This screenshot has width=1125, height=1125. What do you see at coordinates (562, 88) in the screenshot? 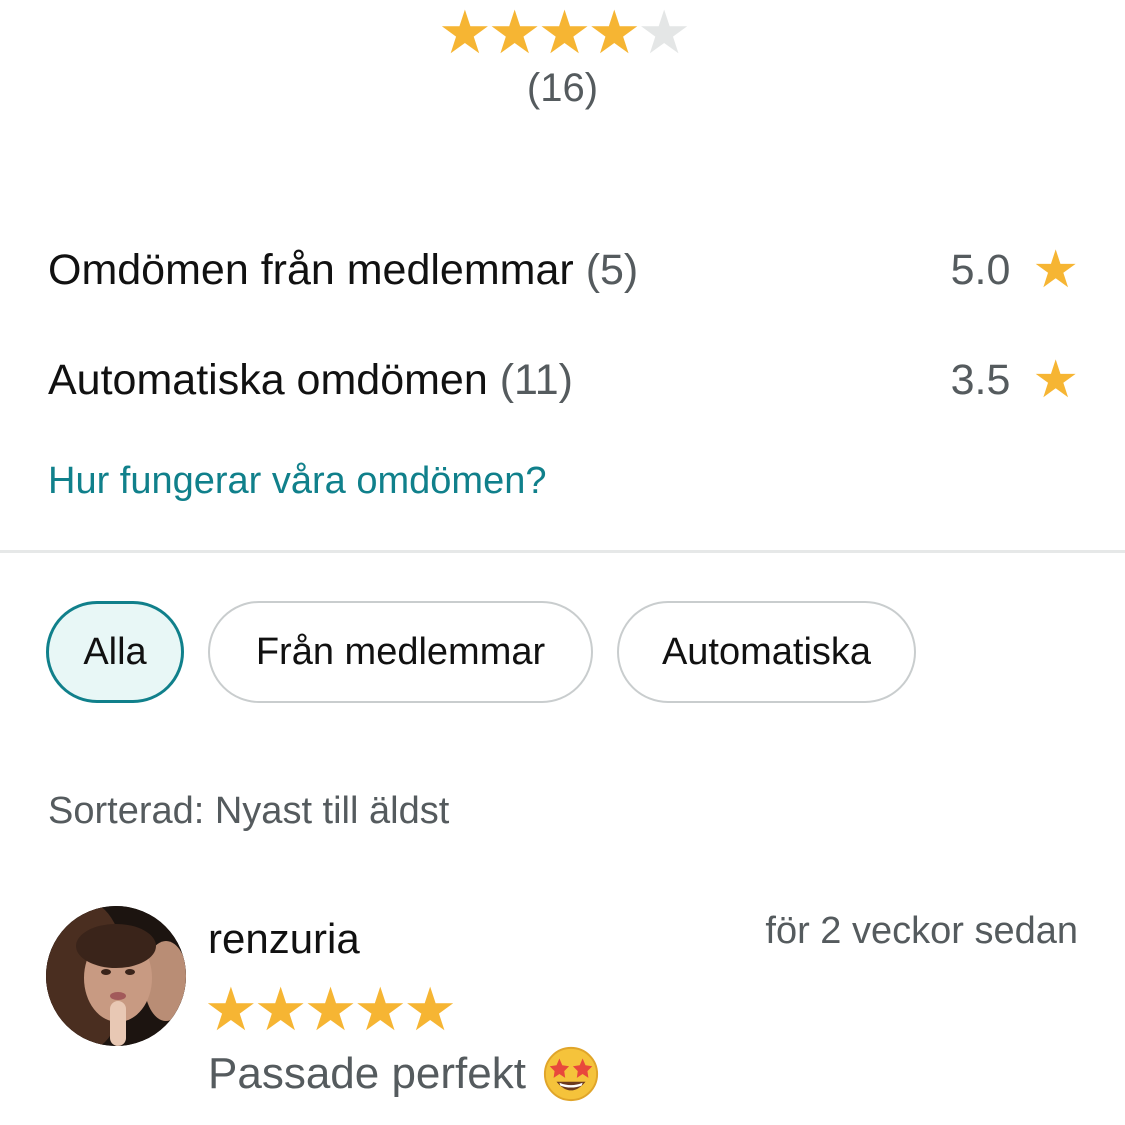
I see `overall-review-count: (16)` at bounding box center [562, 88].